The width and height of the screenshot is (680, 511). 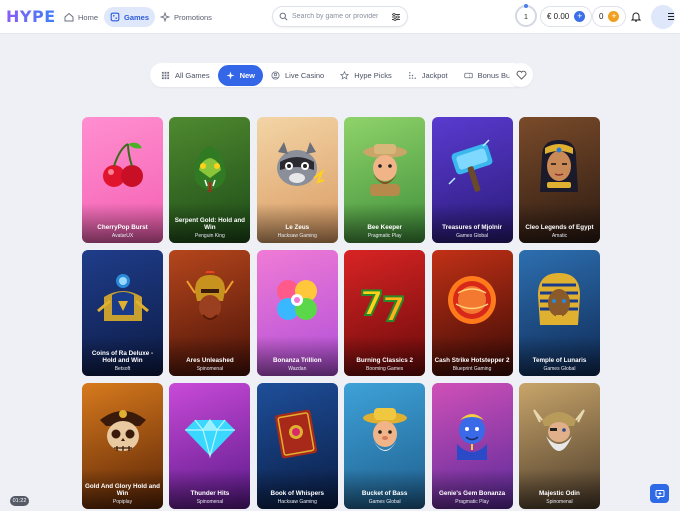 I want to click on game-card: CherryPop Burst AvatarUX, so click(x=122, y=180).